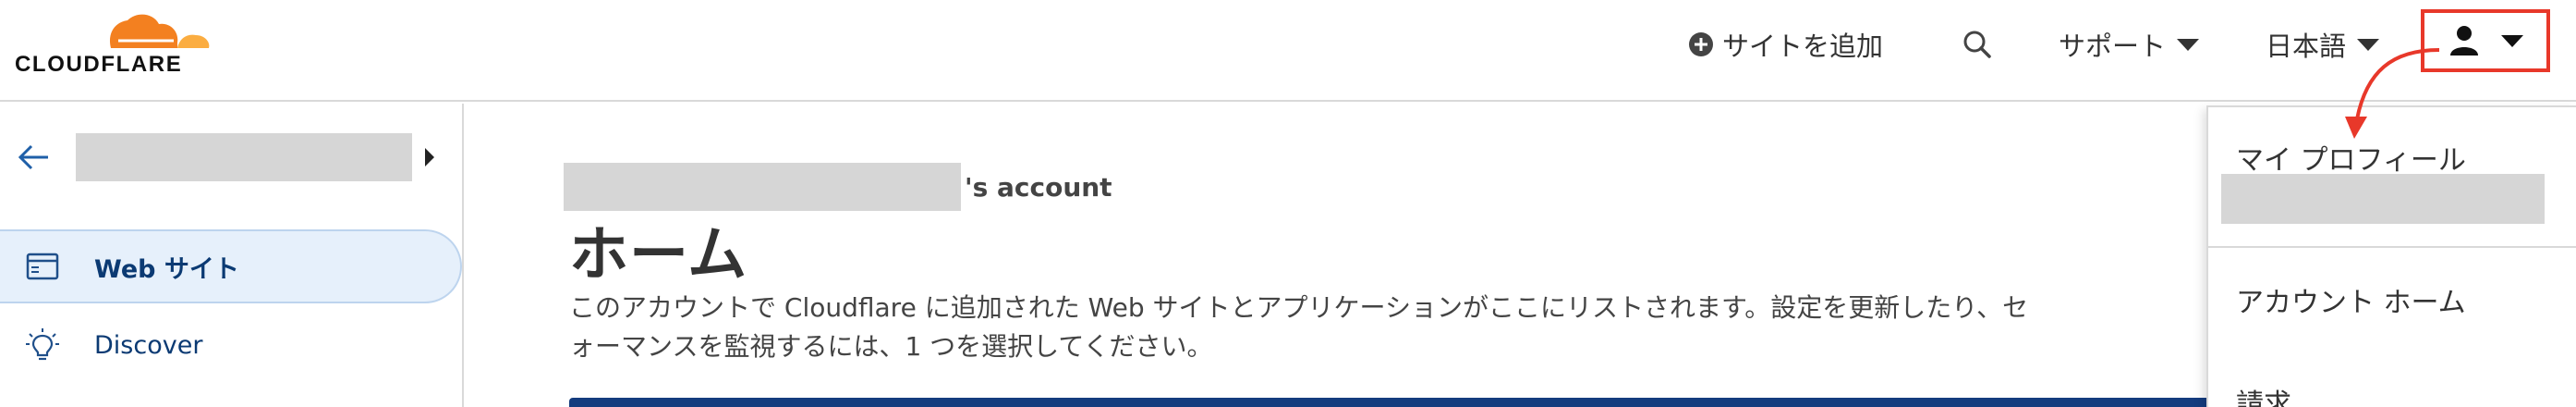 The image size is (2576, 407). I want to click on account-heading: 's account, so click(838, 187).